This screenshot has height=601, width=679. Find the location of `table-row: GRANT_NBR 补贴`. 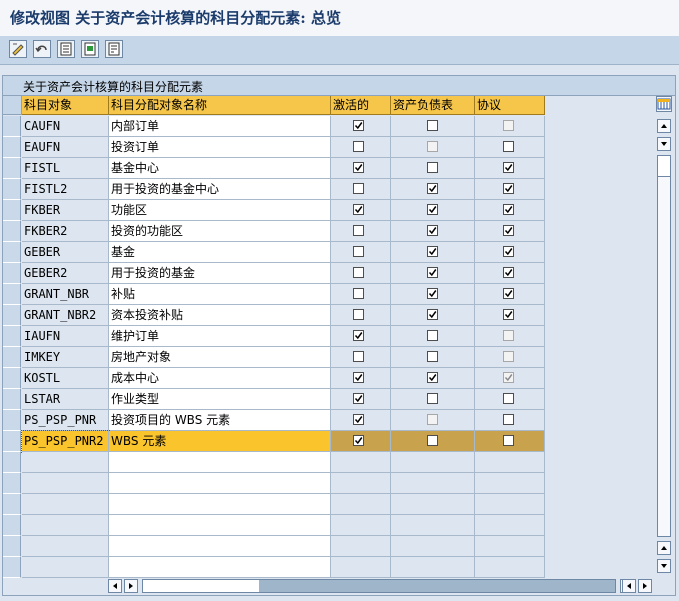

table-row: GRANT_NBR 补贴 is located at coordinates (274, 294).